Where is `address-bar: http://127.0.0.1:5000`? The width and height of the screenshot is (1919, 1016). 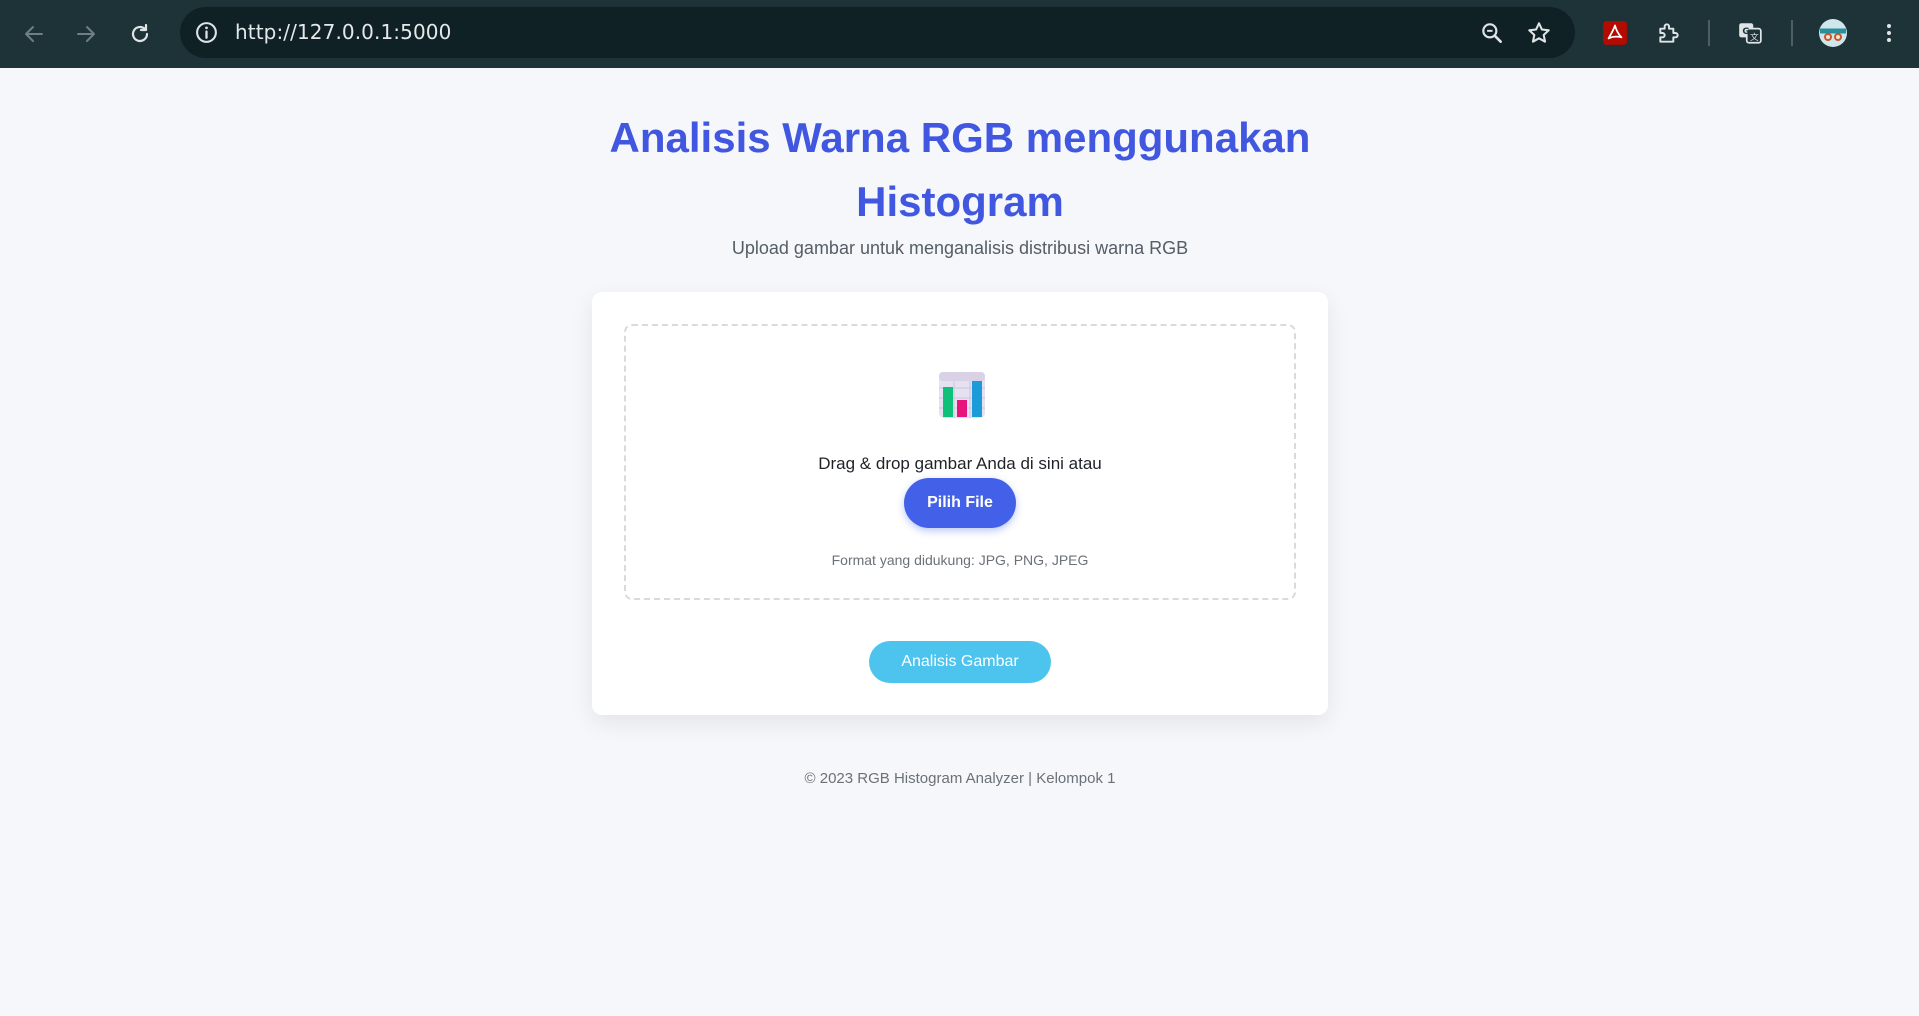 address-bar: http://127.0.0.1:5000 is located at coordinates (877, 32).